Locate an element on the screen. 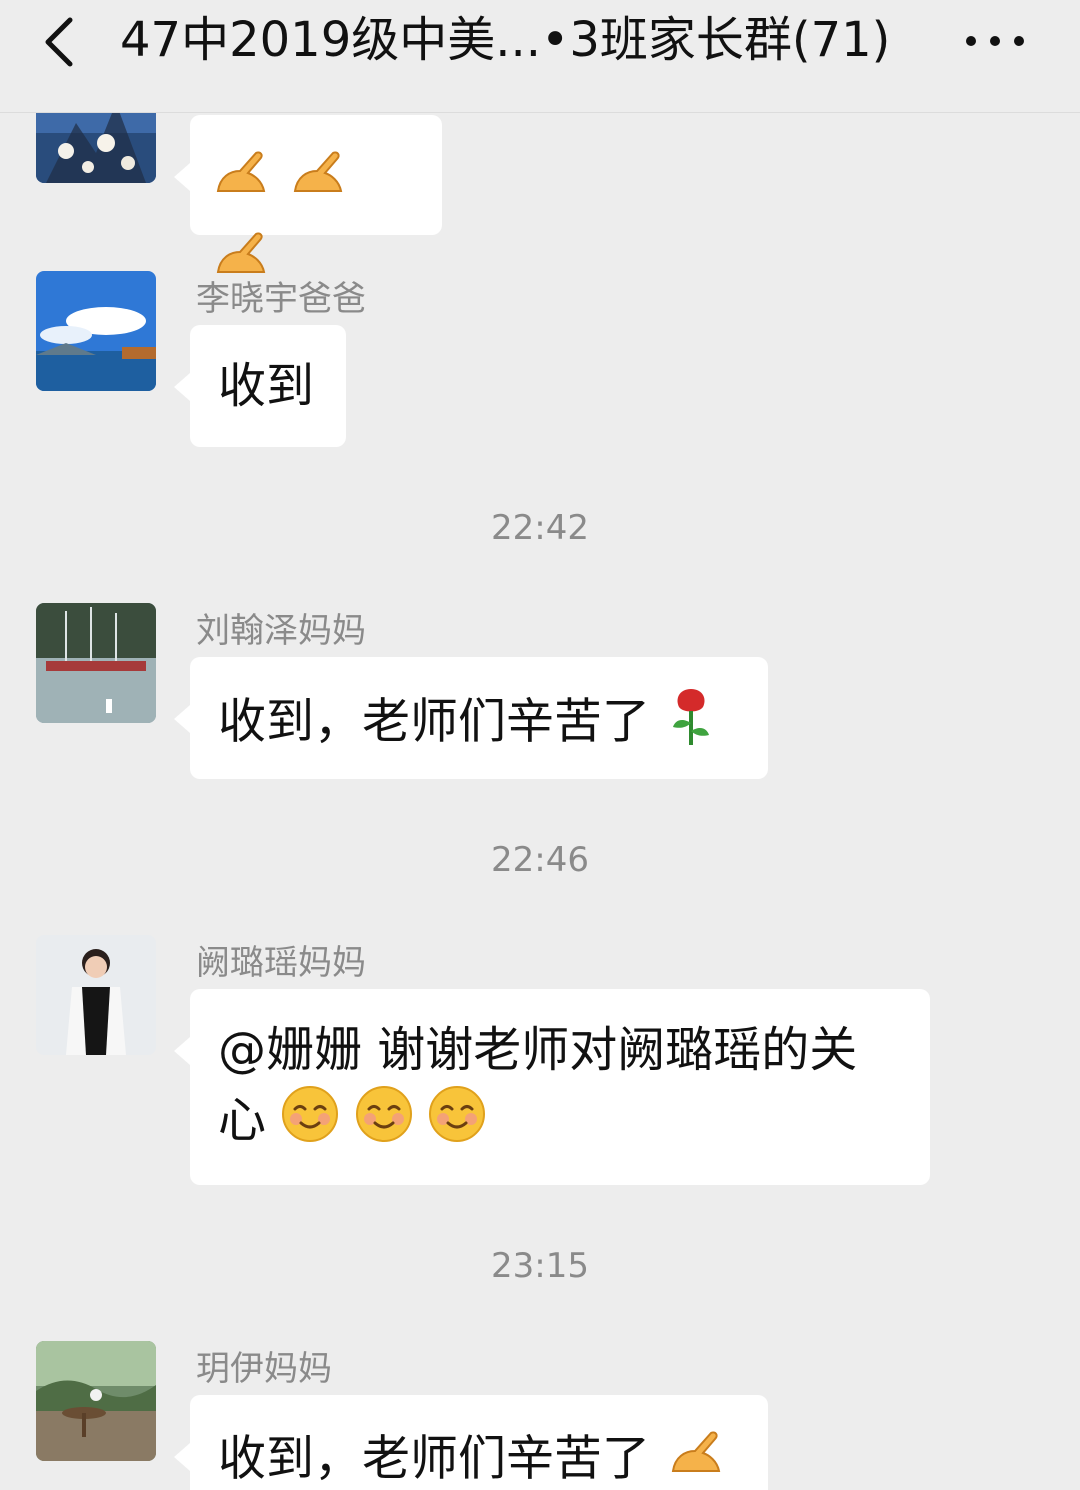 This screenshot has height=1490, width=1080. message-bubble is located at coordinates (308, 194).